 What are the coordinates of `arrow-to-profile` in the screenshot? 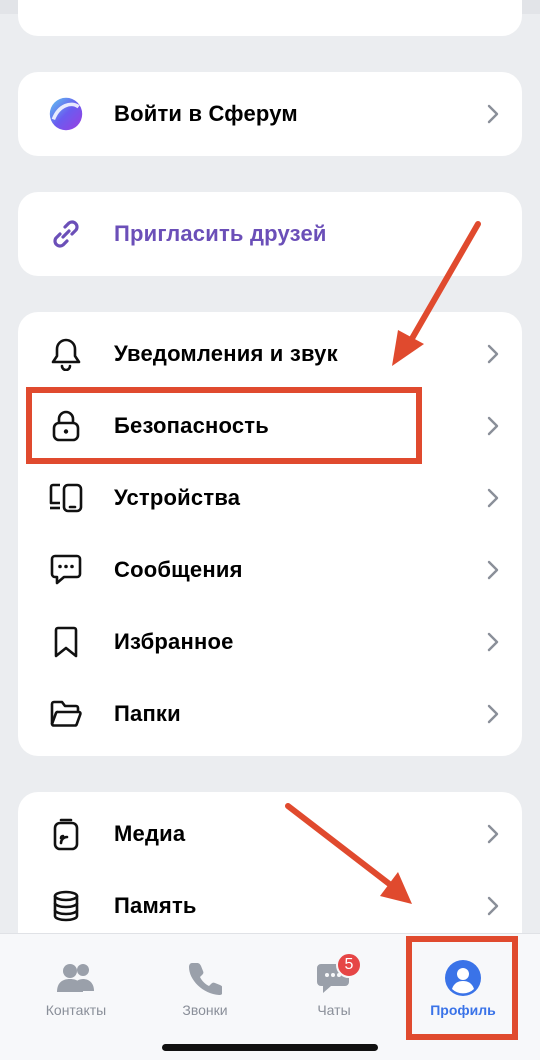 It's located at (340, 846).